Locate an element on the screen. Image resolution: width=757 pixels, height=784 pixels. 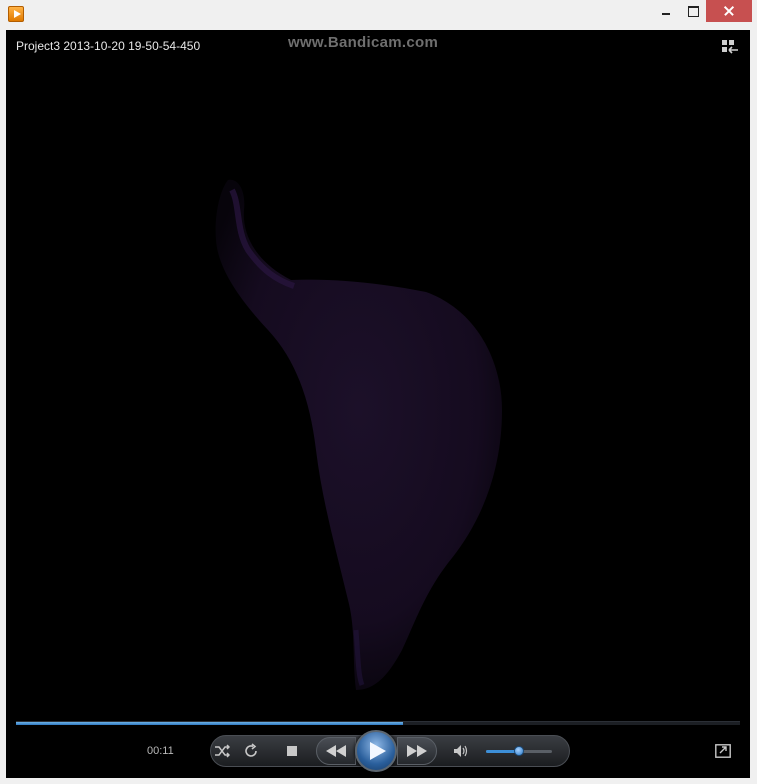
volume-knob is located at coordinates (519, 751).